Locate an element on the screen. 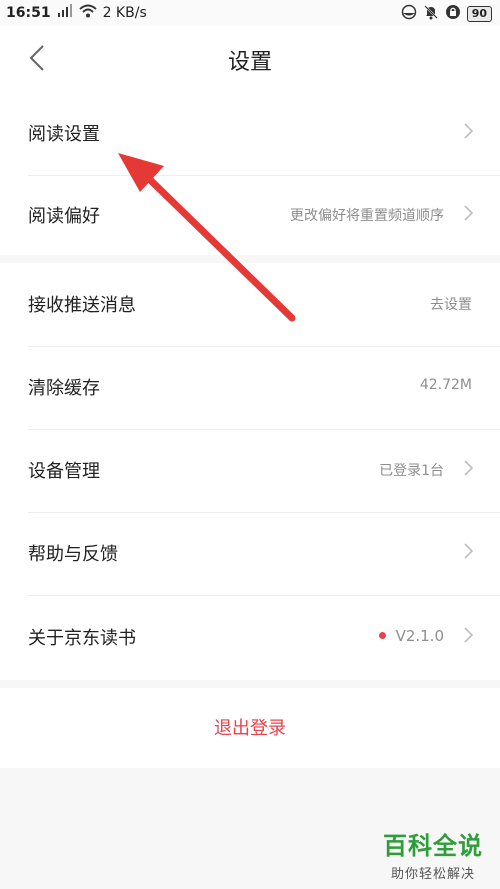  reading-preferences-row: 阅读偏好 更改偏好将重置频道顺序 is located at coordinates (264, 215).